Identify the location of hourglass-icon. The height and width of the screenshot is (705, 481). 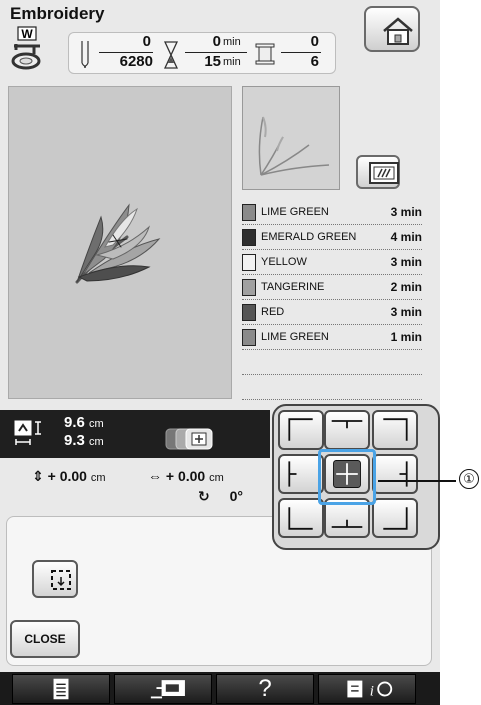
(171, 55).